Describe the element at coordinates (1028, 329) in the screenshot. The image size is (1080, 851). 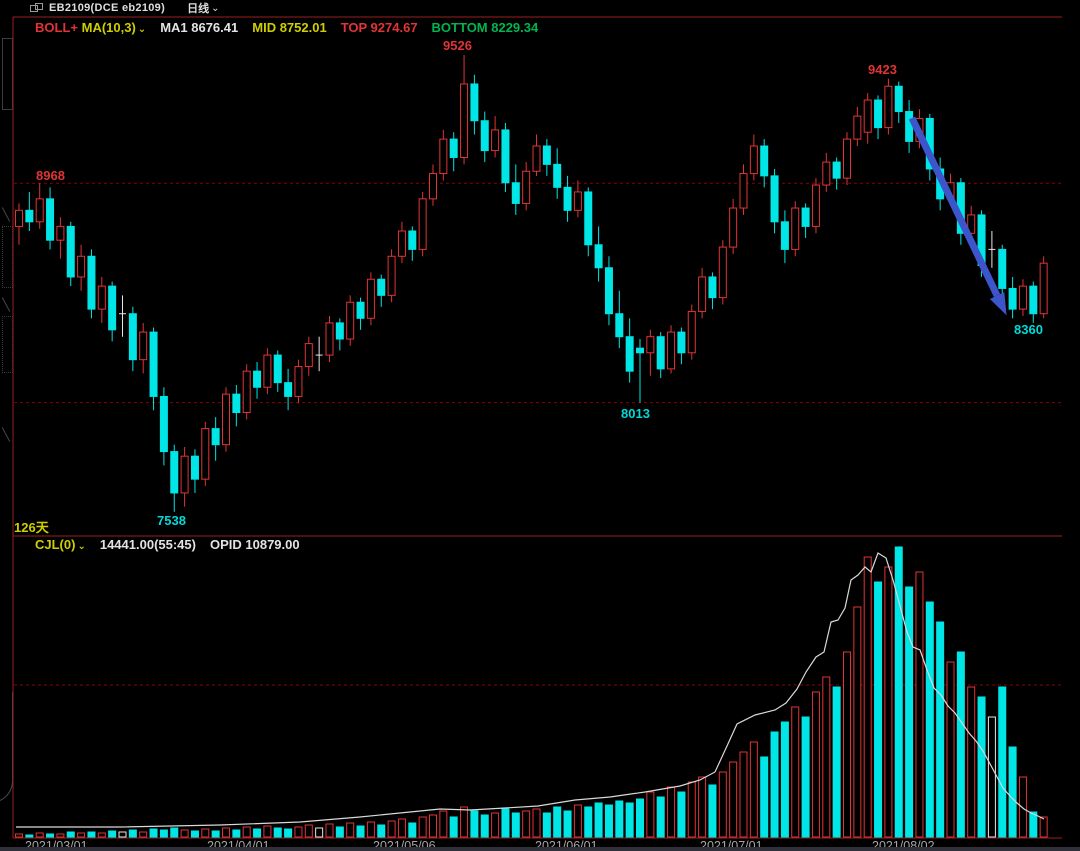
I see `price-label-8360: 8360` at that location.